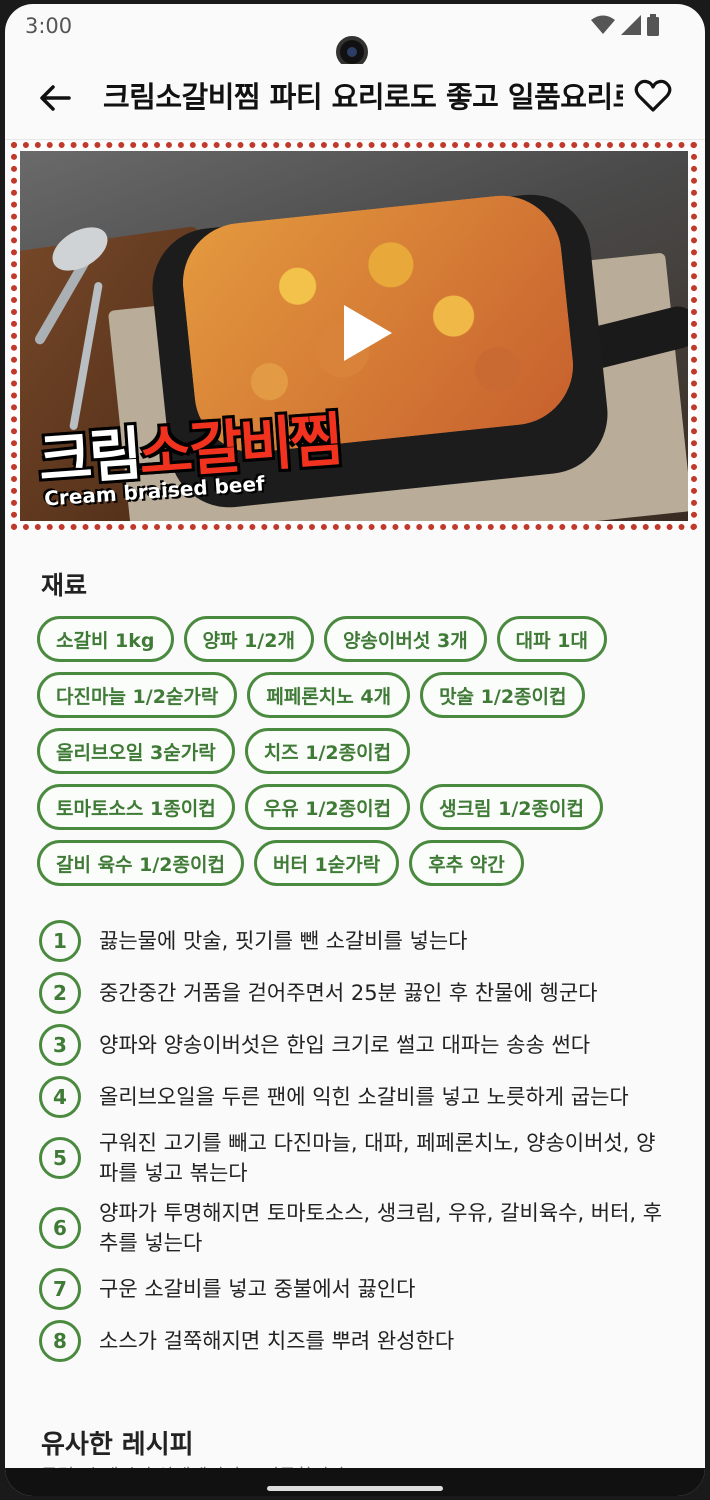 The width and height of the screenshot is (710, 1500). What do you see at coordinates (603, 24) in the screenshot?
I see `wifi-icon` at bounding box center [603, 24].